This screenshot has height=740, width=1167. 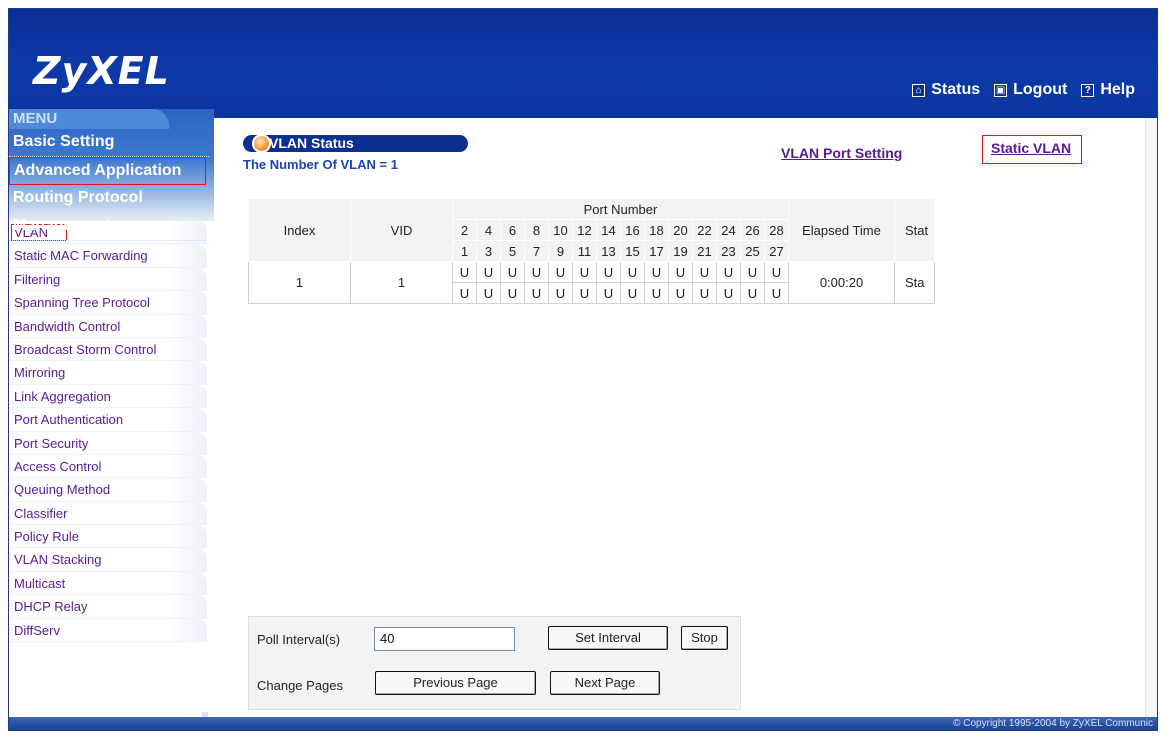 I want to click on submenu-port-authentication: Port Authentication, so click(x=108, y=420).